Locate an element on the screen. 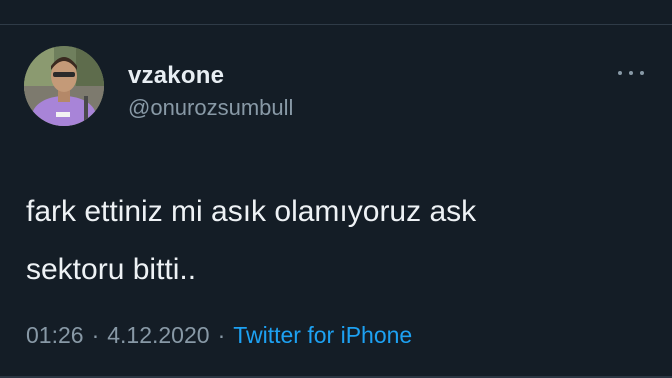 The width and height of the screenshot is (672, 378). more-options-icon is located at coordinates (631, 73).